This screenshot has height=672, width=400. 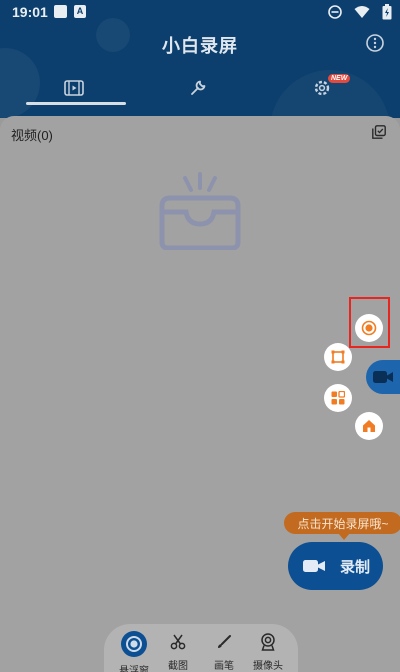 I want to click on tab-settings, so click(x=322, y=88).